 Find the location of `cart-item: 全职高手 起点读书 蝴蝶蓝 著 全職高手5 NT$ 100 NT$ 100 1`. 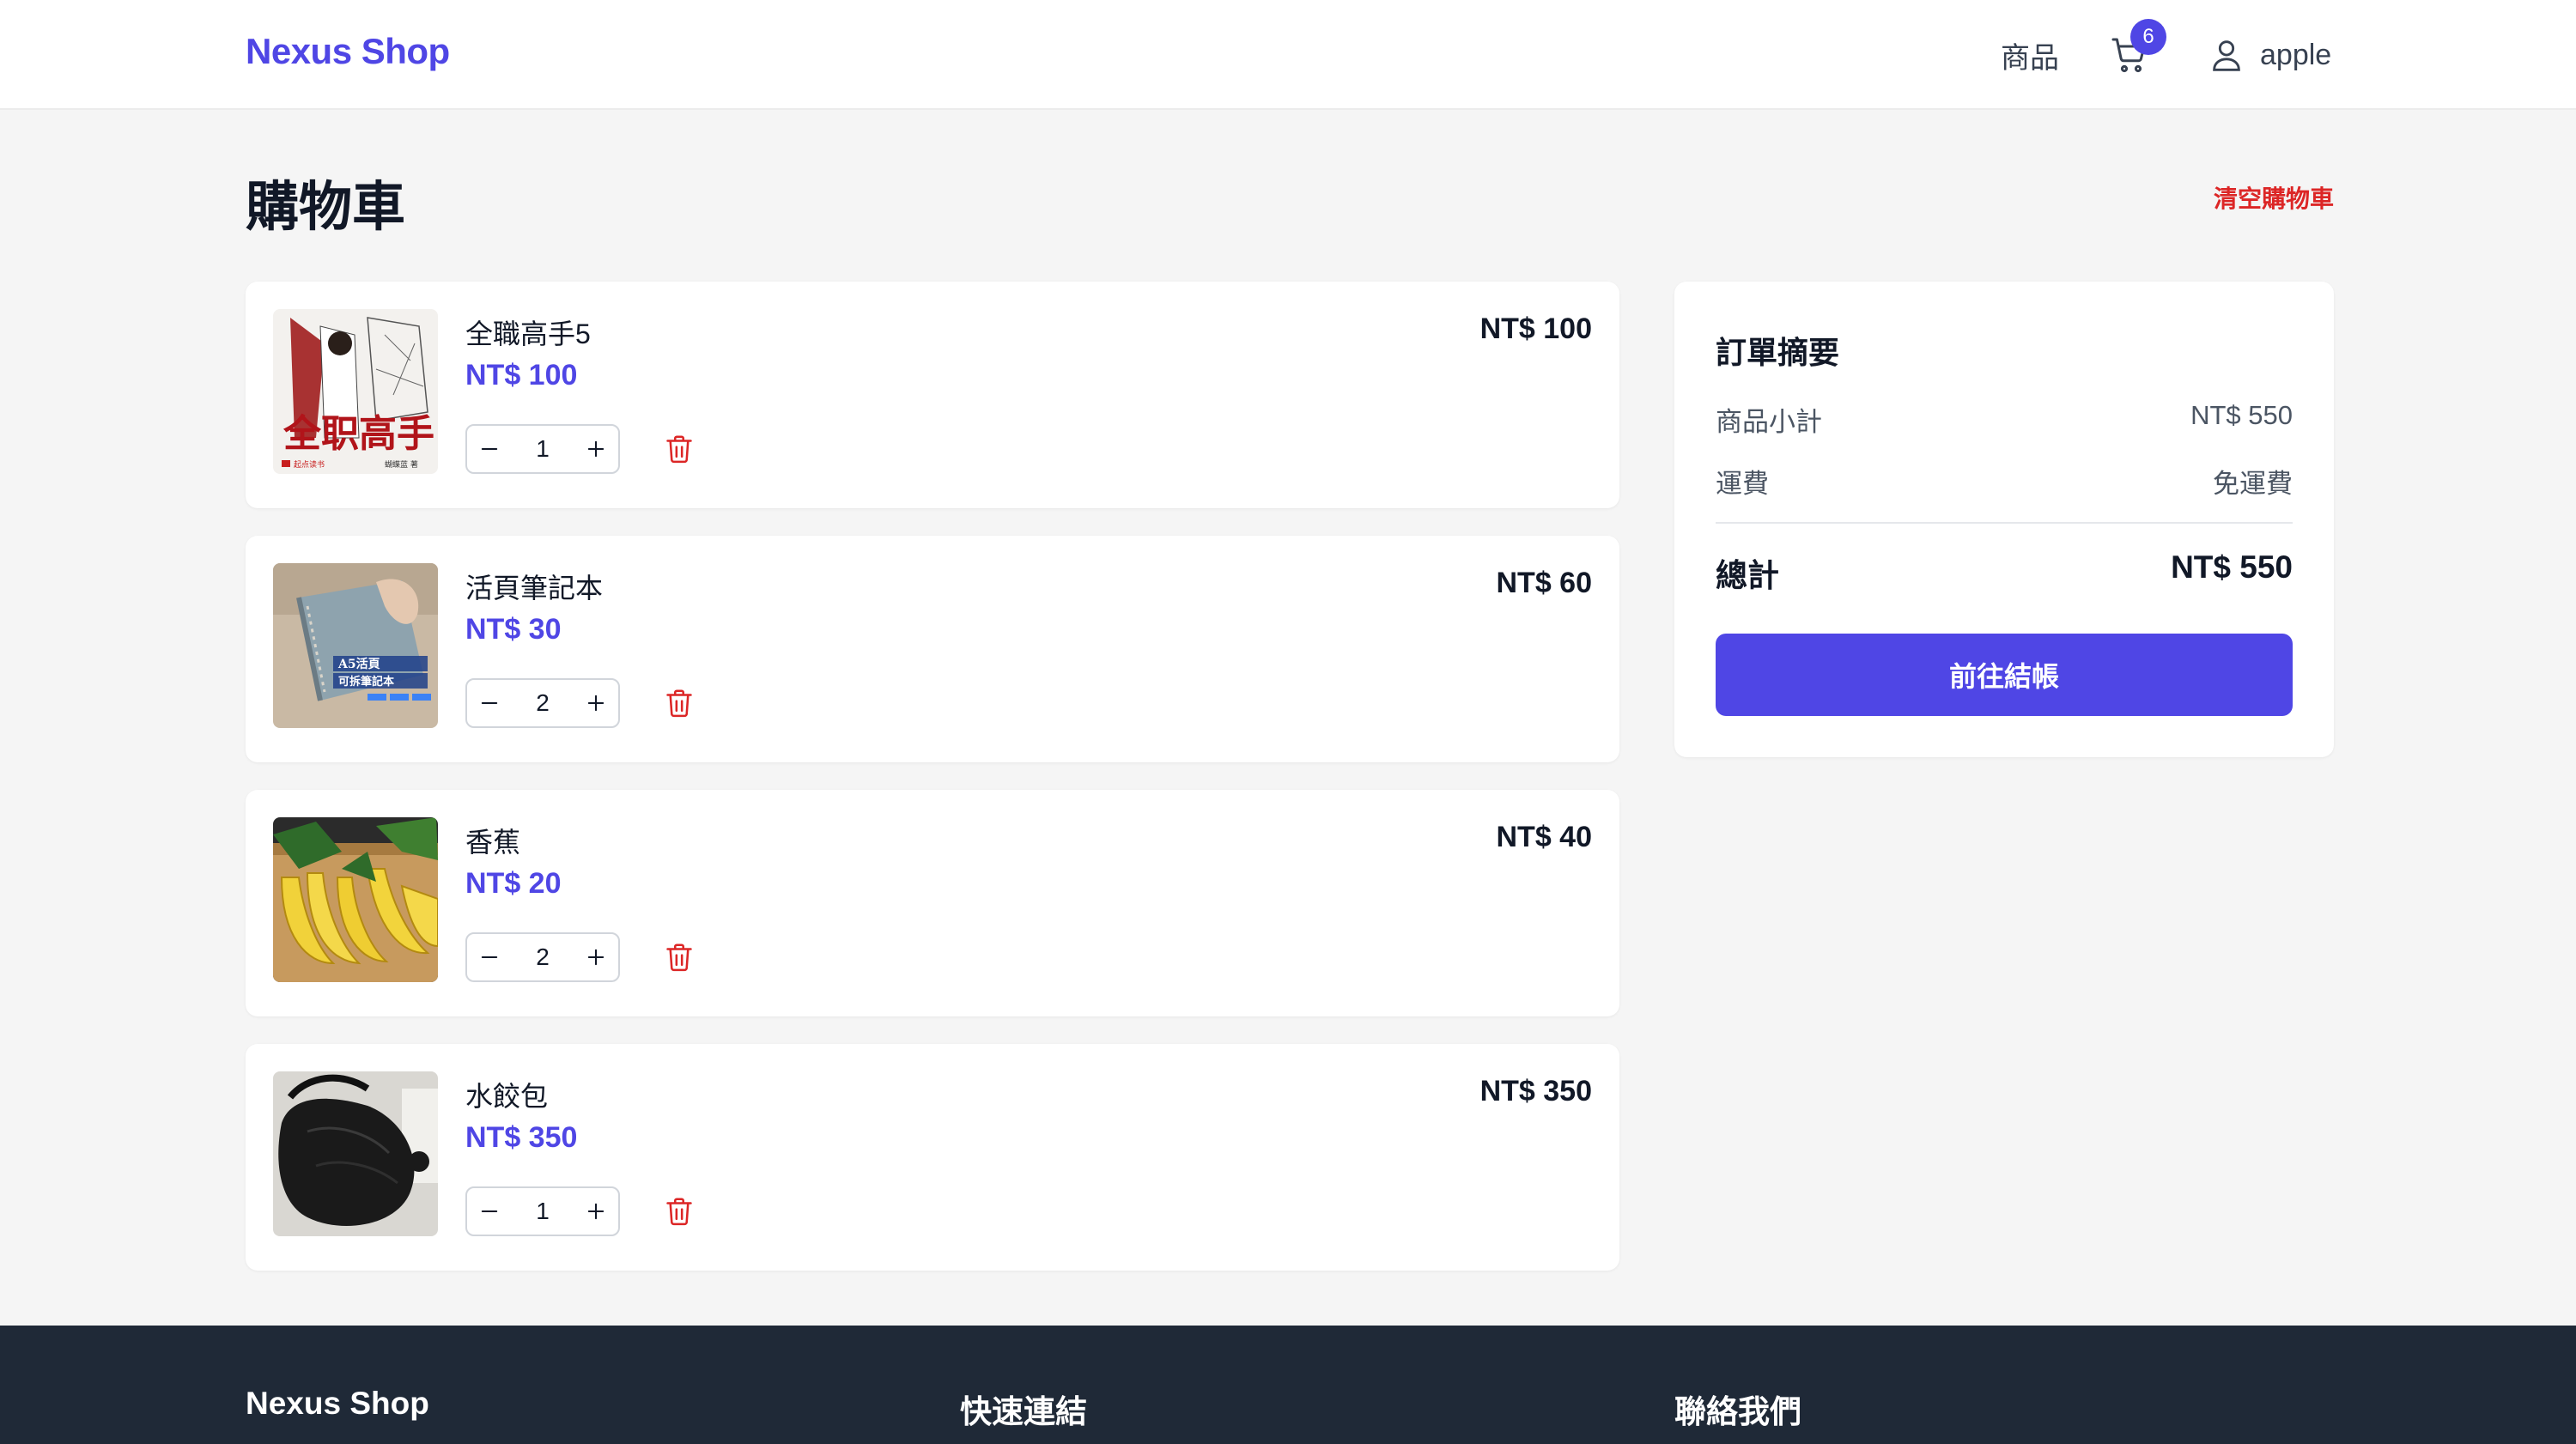

cart-item: 全职高手 起点读书 蝴蝶蓝 著 全職高手5 NT$ 100 NT$ 100 1 is located at coordinates (932, 395).